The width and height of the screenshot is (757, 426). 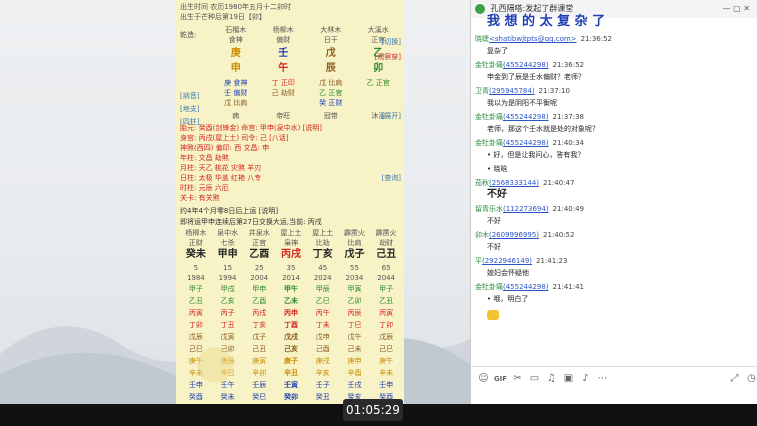 What do you see at coordinates (330, 40) in the screenshot?
I see `shishen-day: 日干` at bounding box center [330, 40].